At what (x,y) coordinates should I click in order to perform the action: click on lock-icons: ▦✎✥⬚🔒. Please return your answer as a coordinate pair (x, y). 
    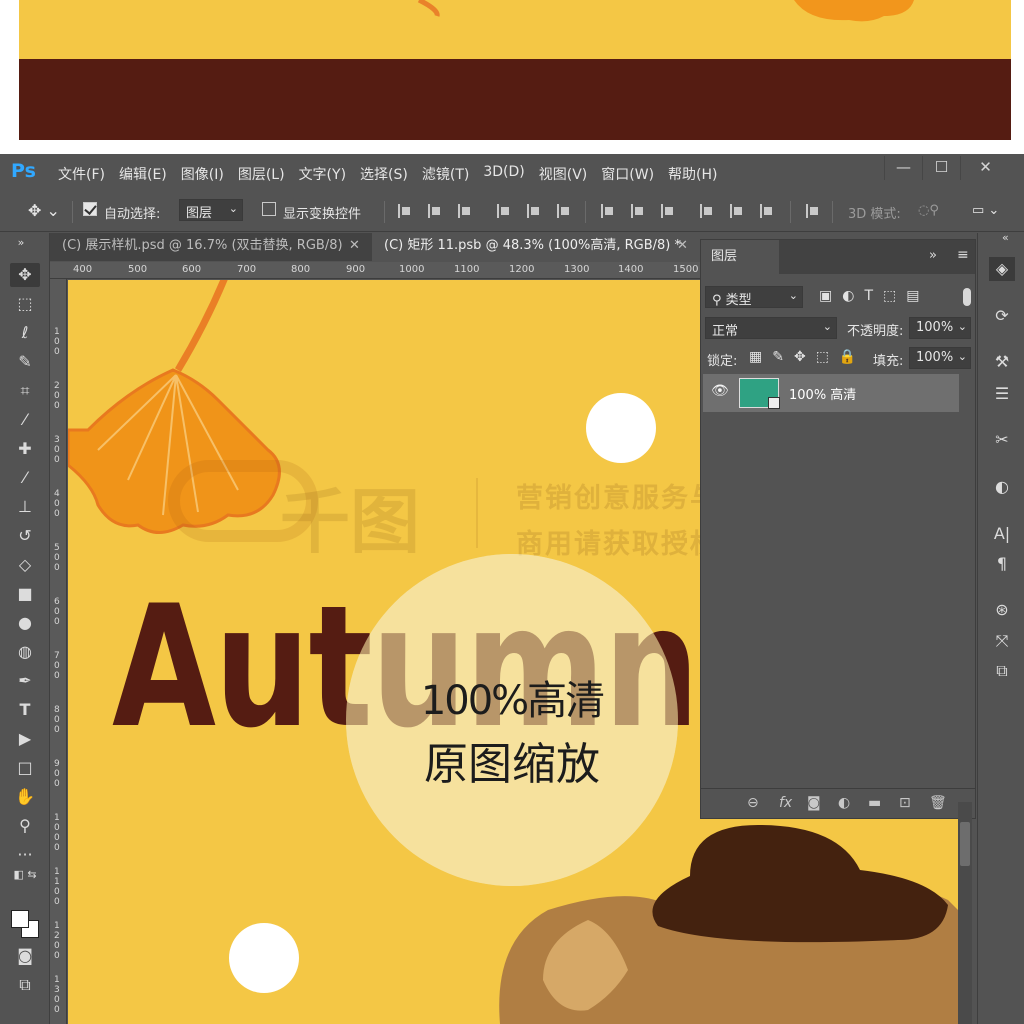
    Looking at the image, I should click on (807, 357).